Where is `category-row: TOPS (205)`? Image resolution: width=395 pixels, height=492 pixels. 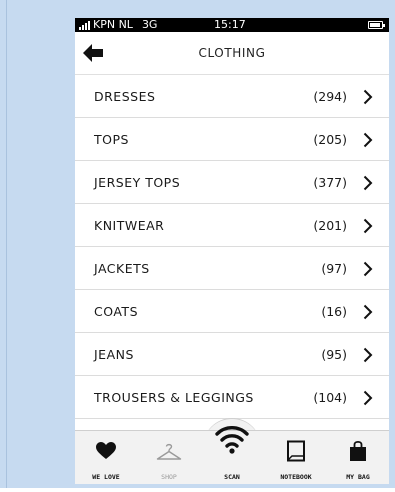
category-row: TOPS (205) is located at coordinates (232, 139).